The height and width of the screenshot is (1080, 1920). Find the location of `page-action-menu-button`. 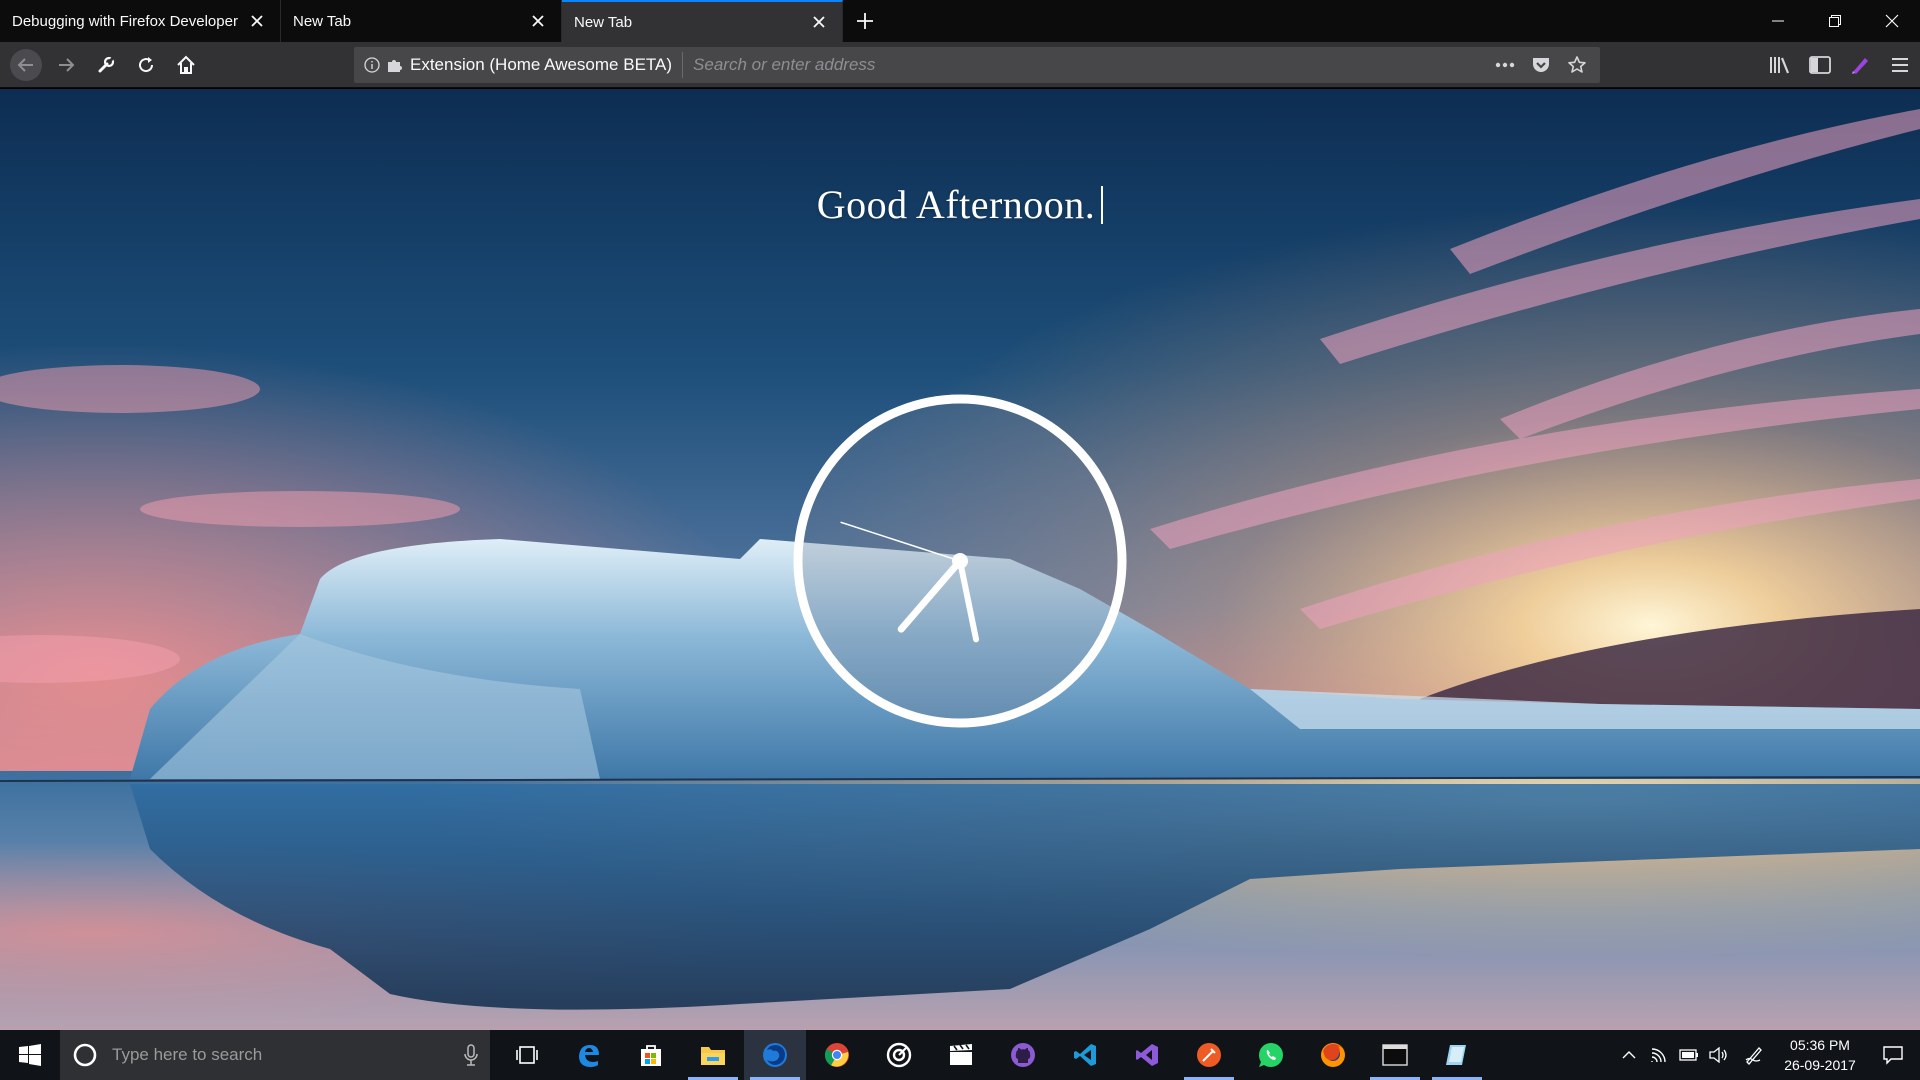

page-action-menu-button is located at coordinates (1505, 65).